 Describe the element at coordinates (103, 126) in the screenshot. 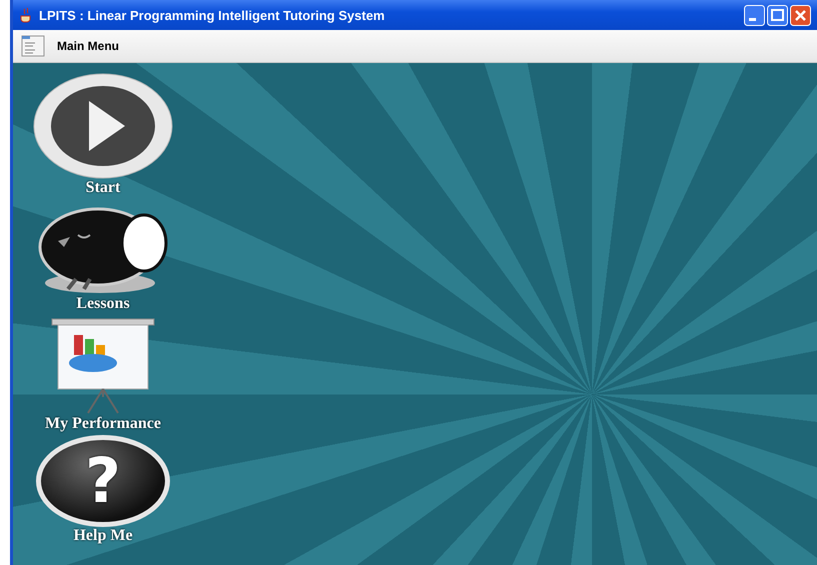

I see `play-icon` at that location.